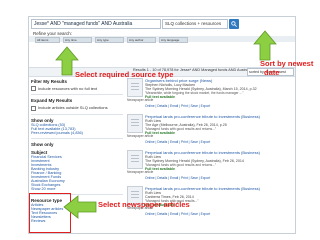  What do you see at coordinates (287, 63) in the screenshot?
I see `annotation-sort-line1: Sort by newest` at bounding box center [287, 63].